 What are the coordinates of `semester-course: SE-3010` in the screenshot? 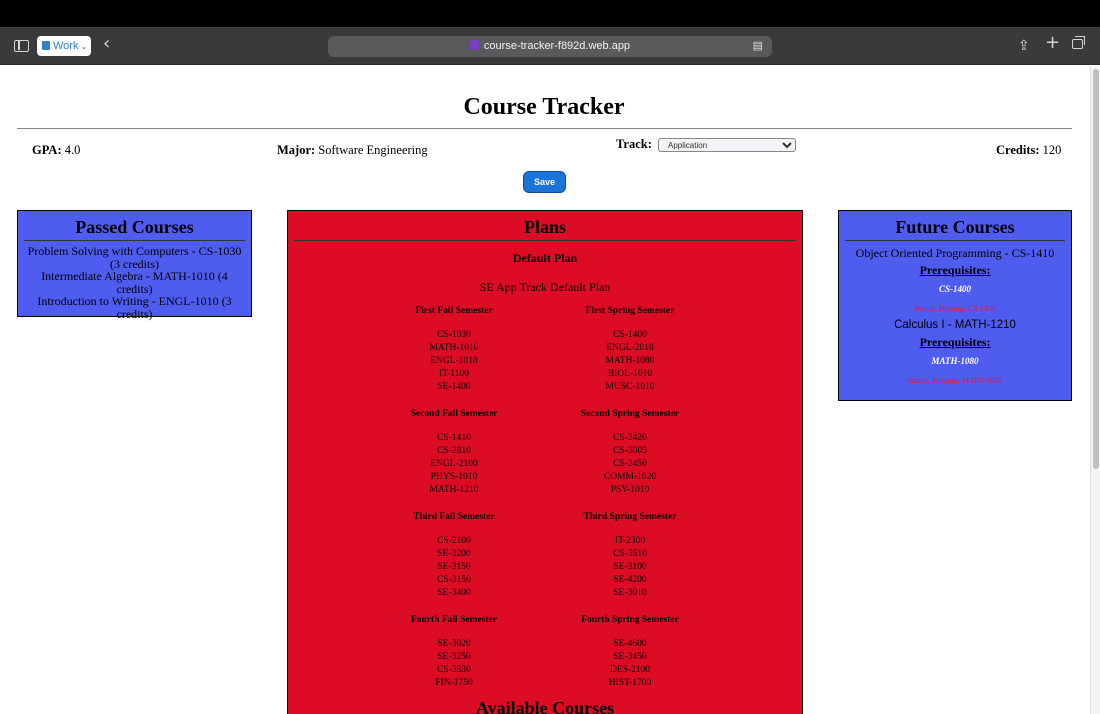 It's located at (630, 593).